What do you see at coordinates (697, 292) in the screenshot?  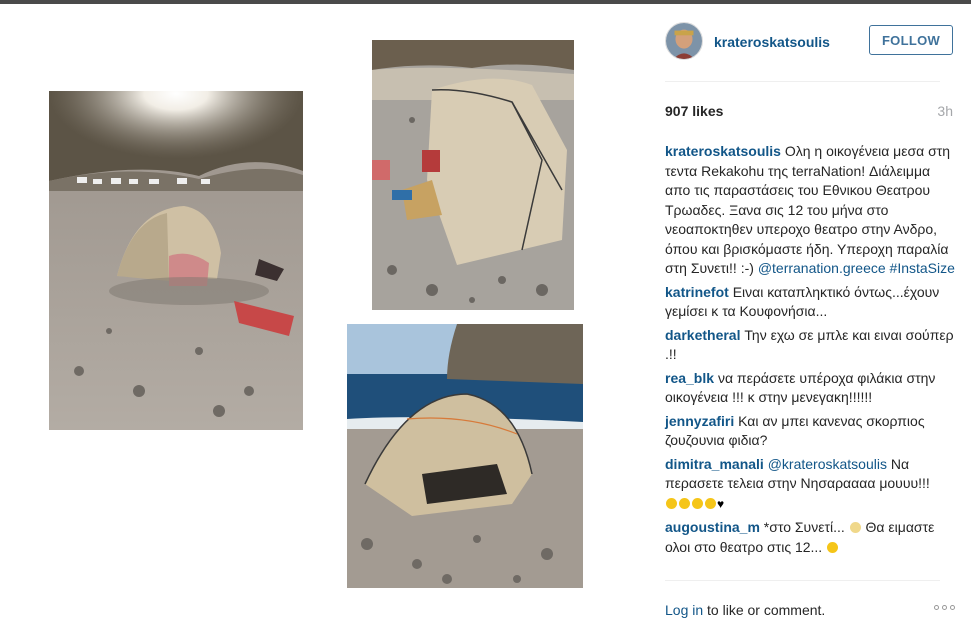 I see `comment-username: katrinefot` at bounding box center [697, 292].